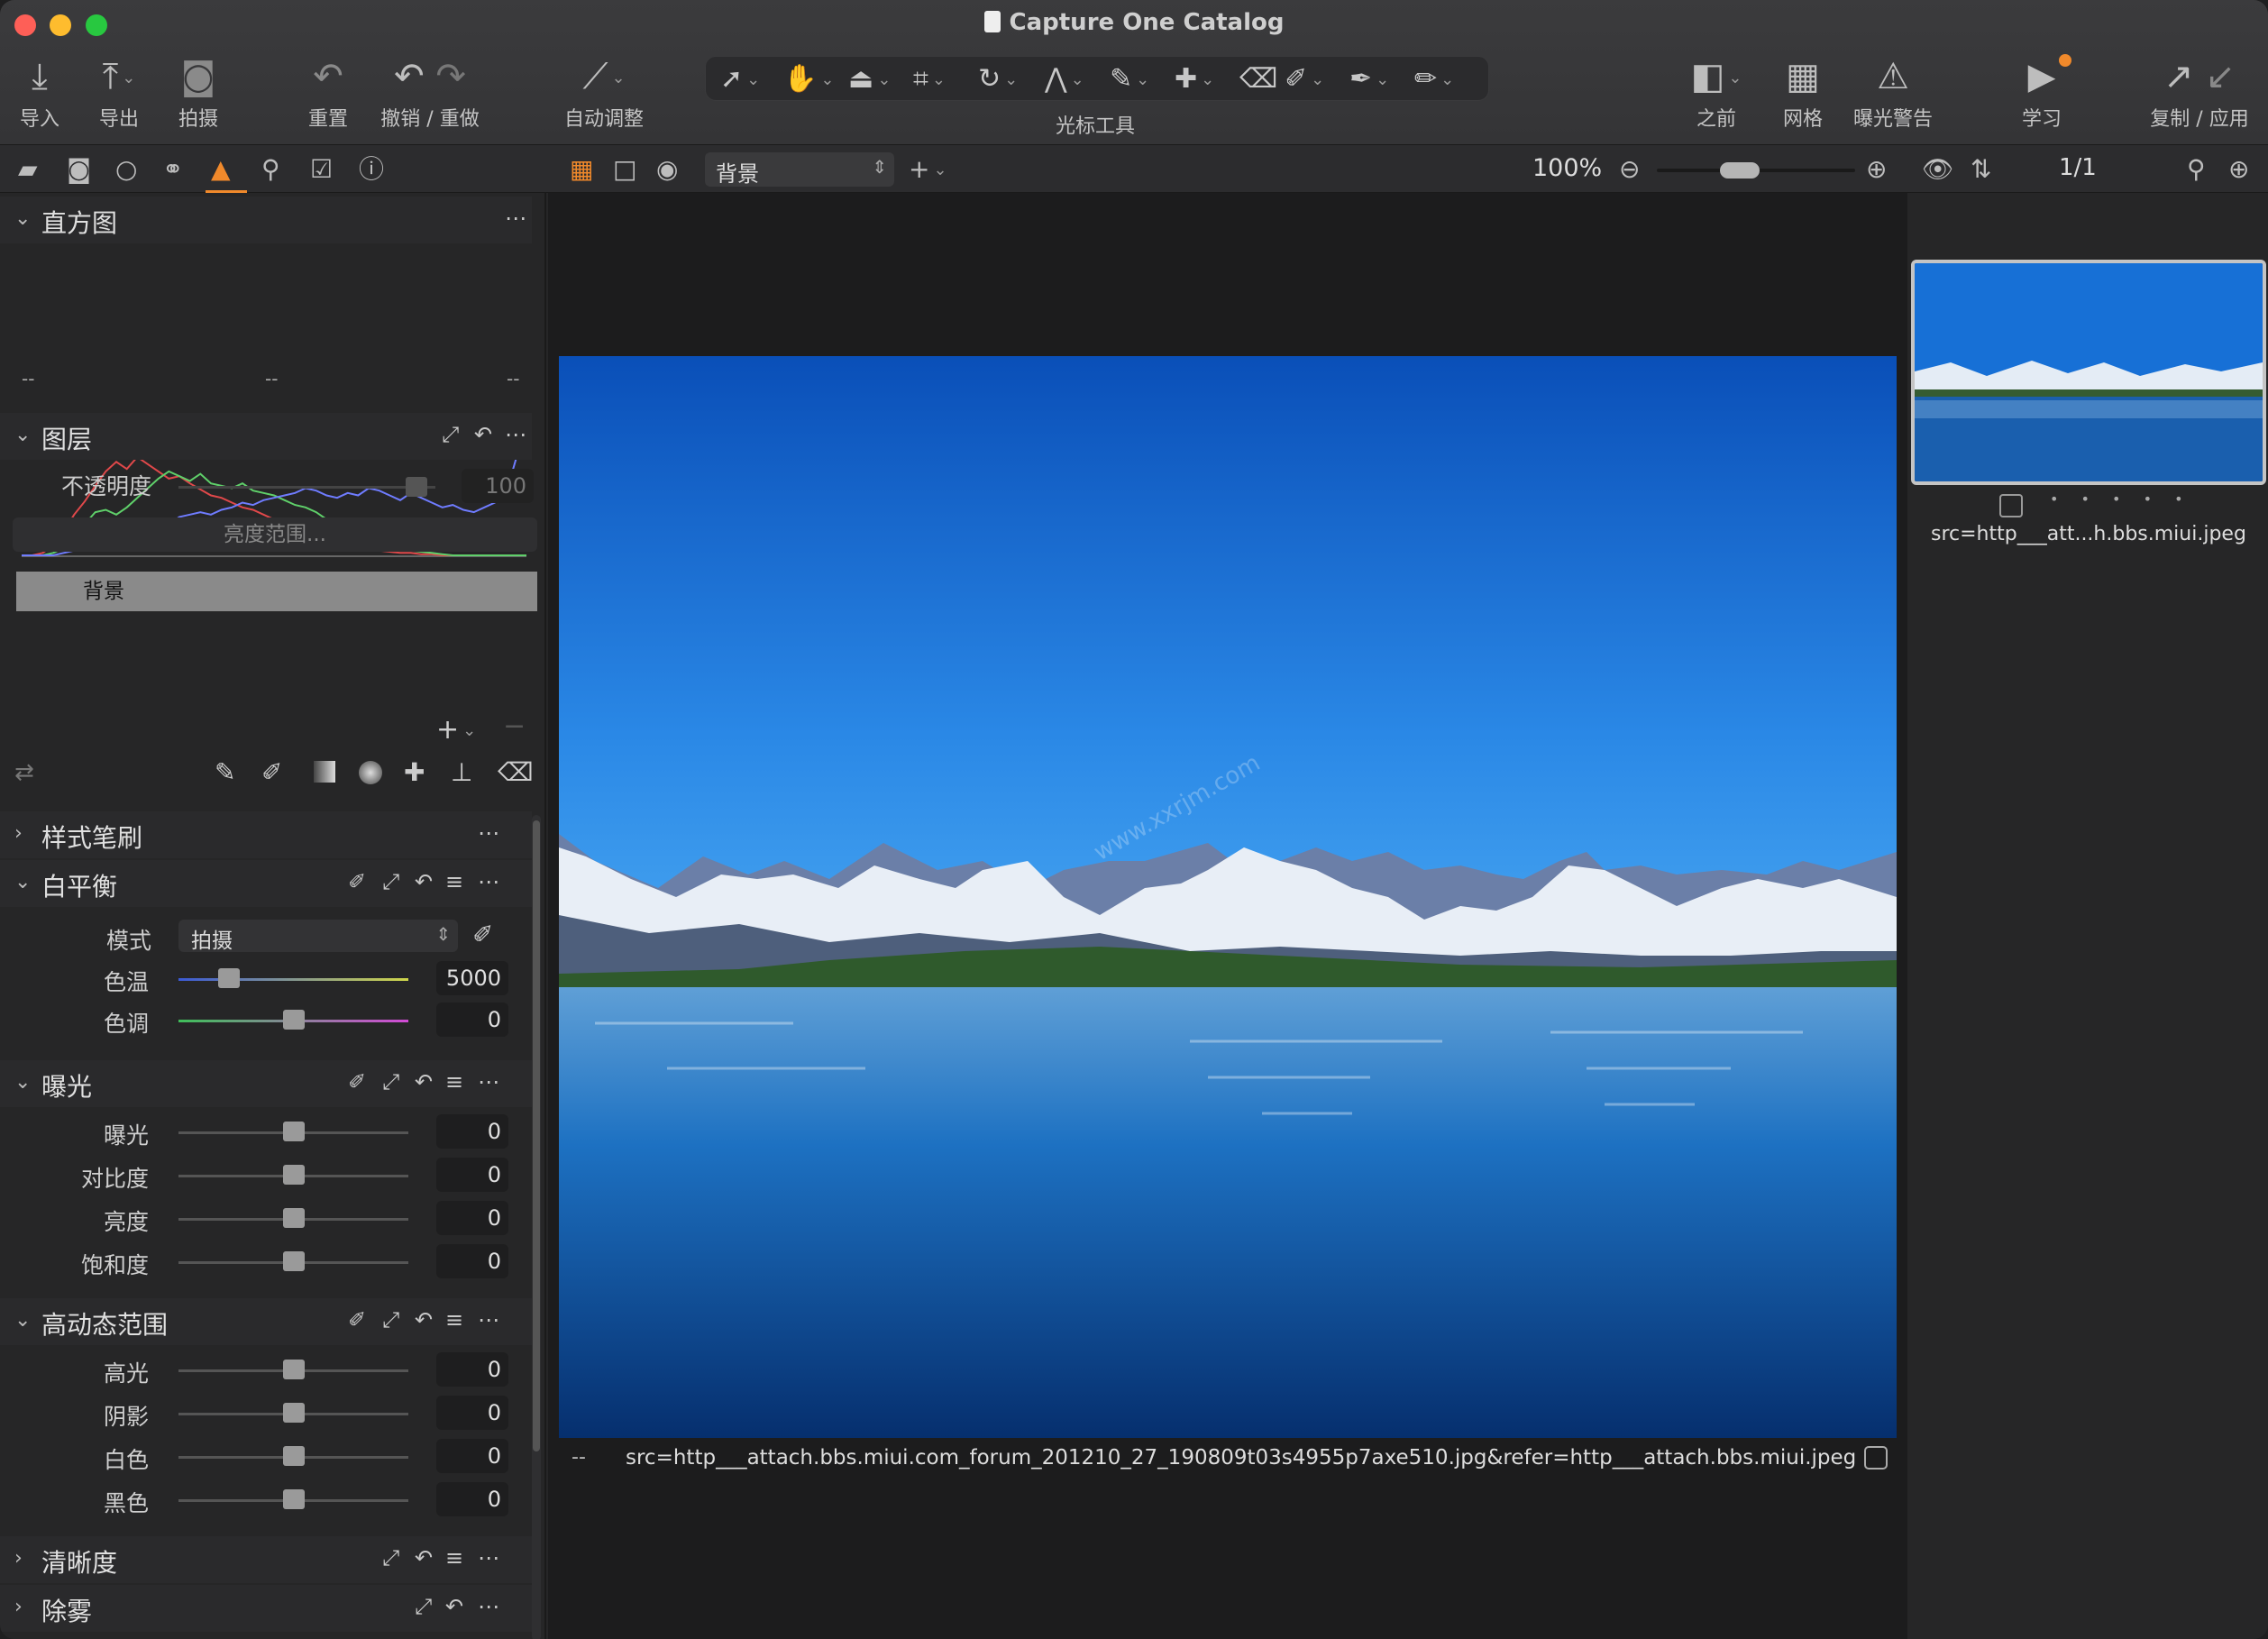  I want to click on eraser-icon: ⌫, so click(1258, 79).